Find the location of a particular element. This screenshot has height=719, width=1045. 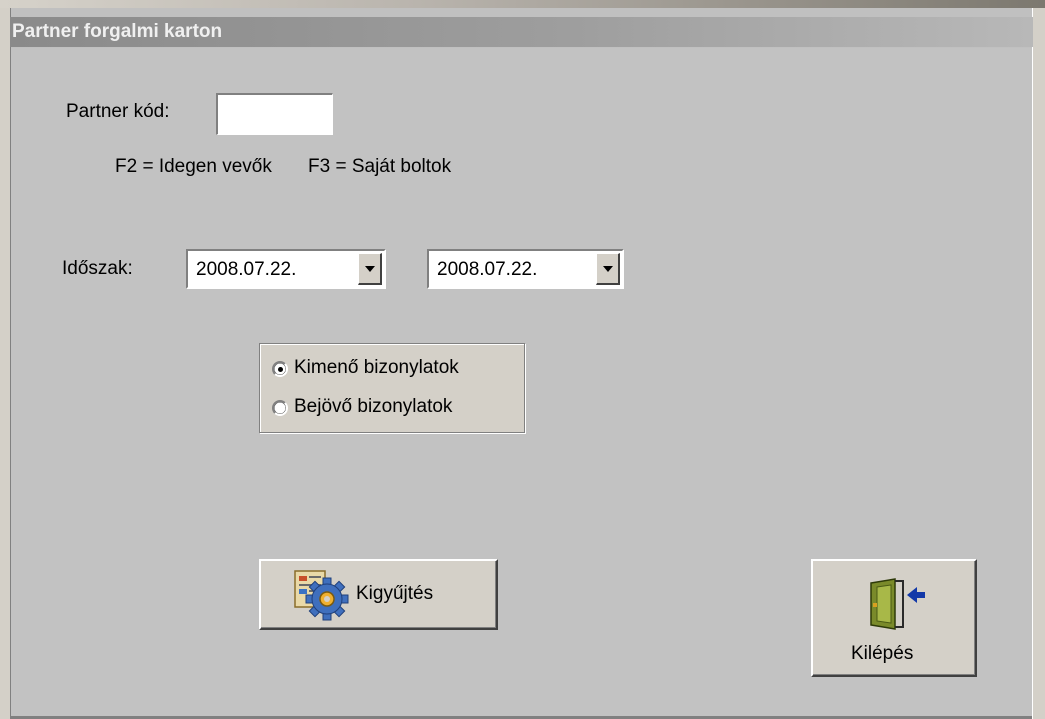

radio-selected-dot is located at coordinates (280, 369).